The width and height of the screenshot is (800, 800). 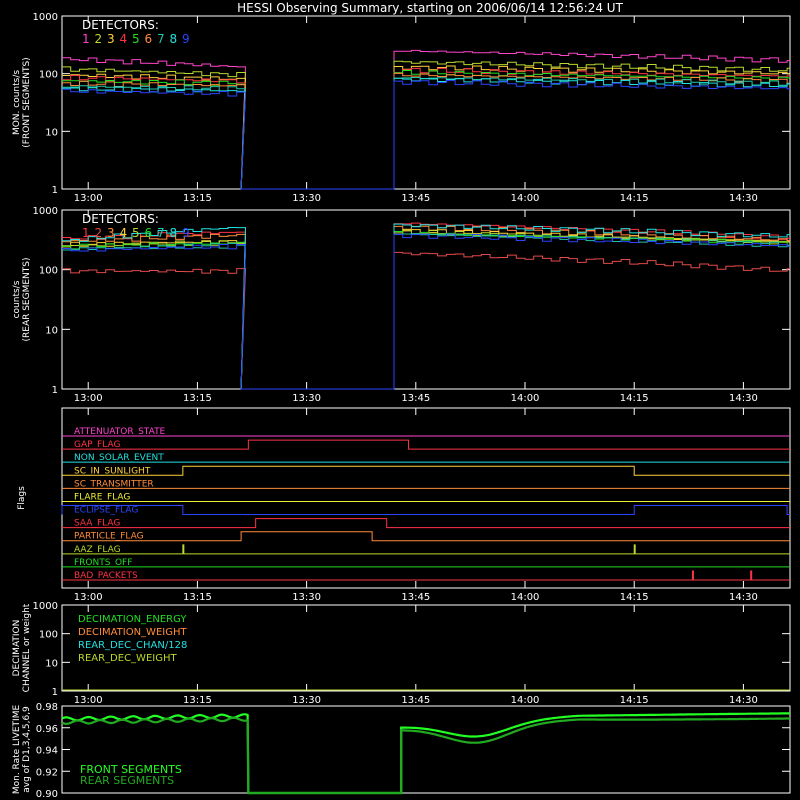 I want to click on series-line-det7, so click(x=426, y=133).